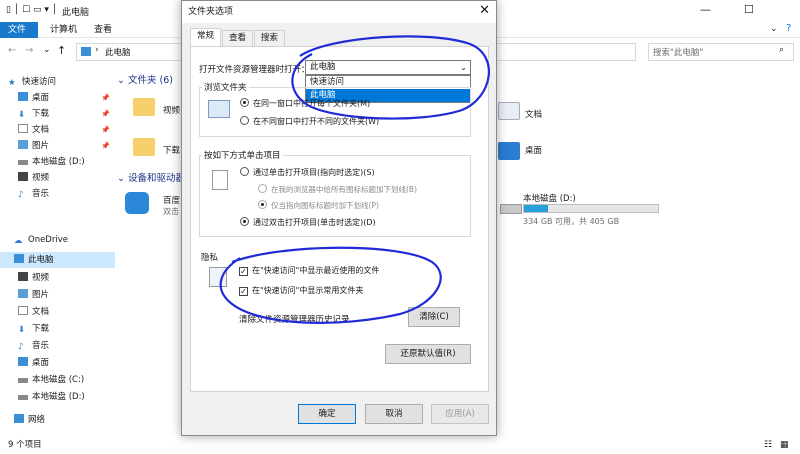  I want to click on annotation-circle-dropdown, so click(390, 77).